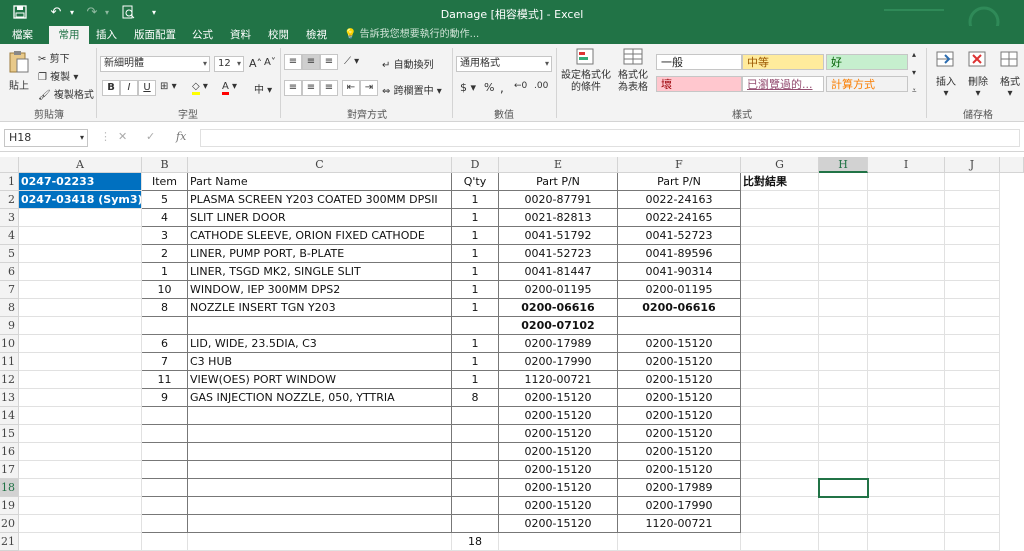 The width and height of the screenshot is (1024, 551). Describe the element at coordinates (9, 272) in the screenshot. I see `row-header: 6` at that location.